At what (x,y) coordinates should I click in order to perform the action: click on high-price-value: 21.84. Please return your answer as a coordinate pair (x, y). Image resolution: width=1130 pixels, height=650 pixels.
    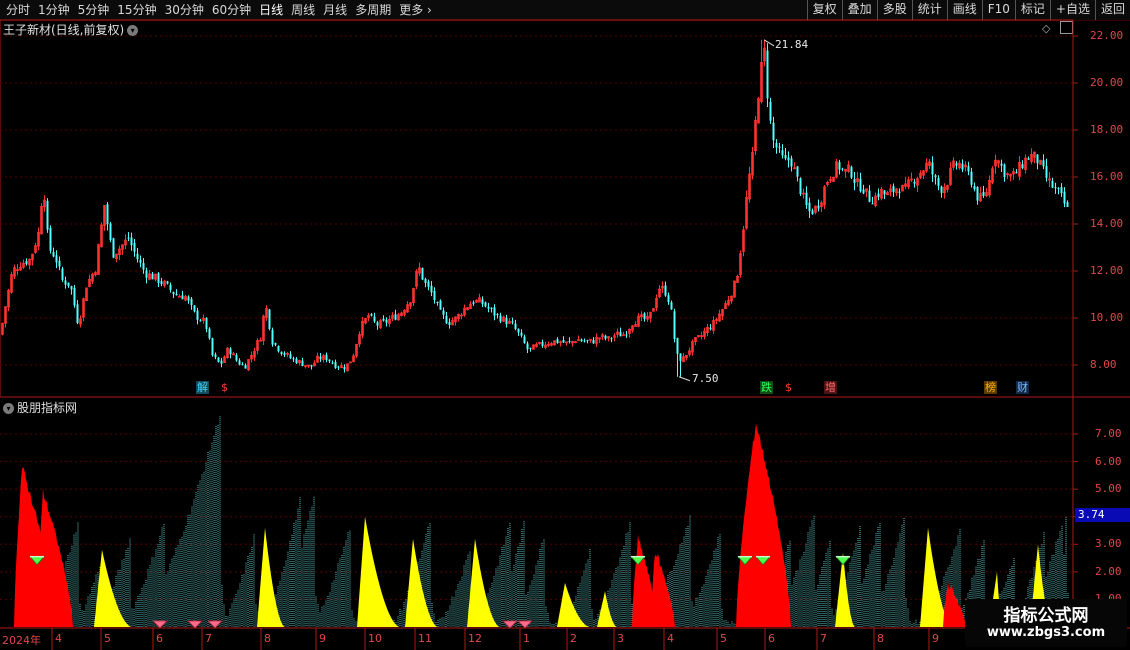
    Looking at the image, I should click on (792, 44).